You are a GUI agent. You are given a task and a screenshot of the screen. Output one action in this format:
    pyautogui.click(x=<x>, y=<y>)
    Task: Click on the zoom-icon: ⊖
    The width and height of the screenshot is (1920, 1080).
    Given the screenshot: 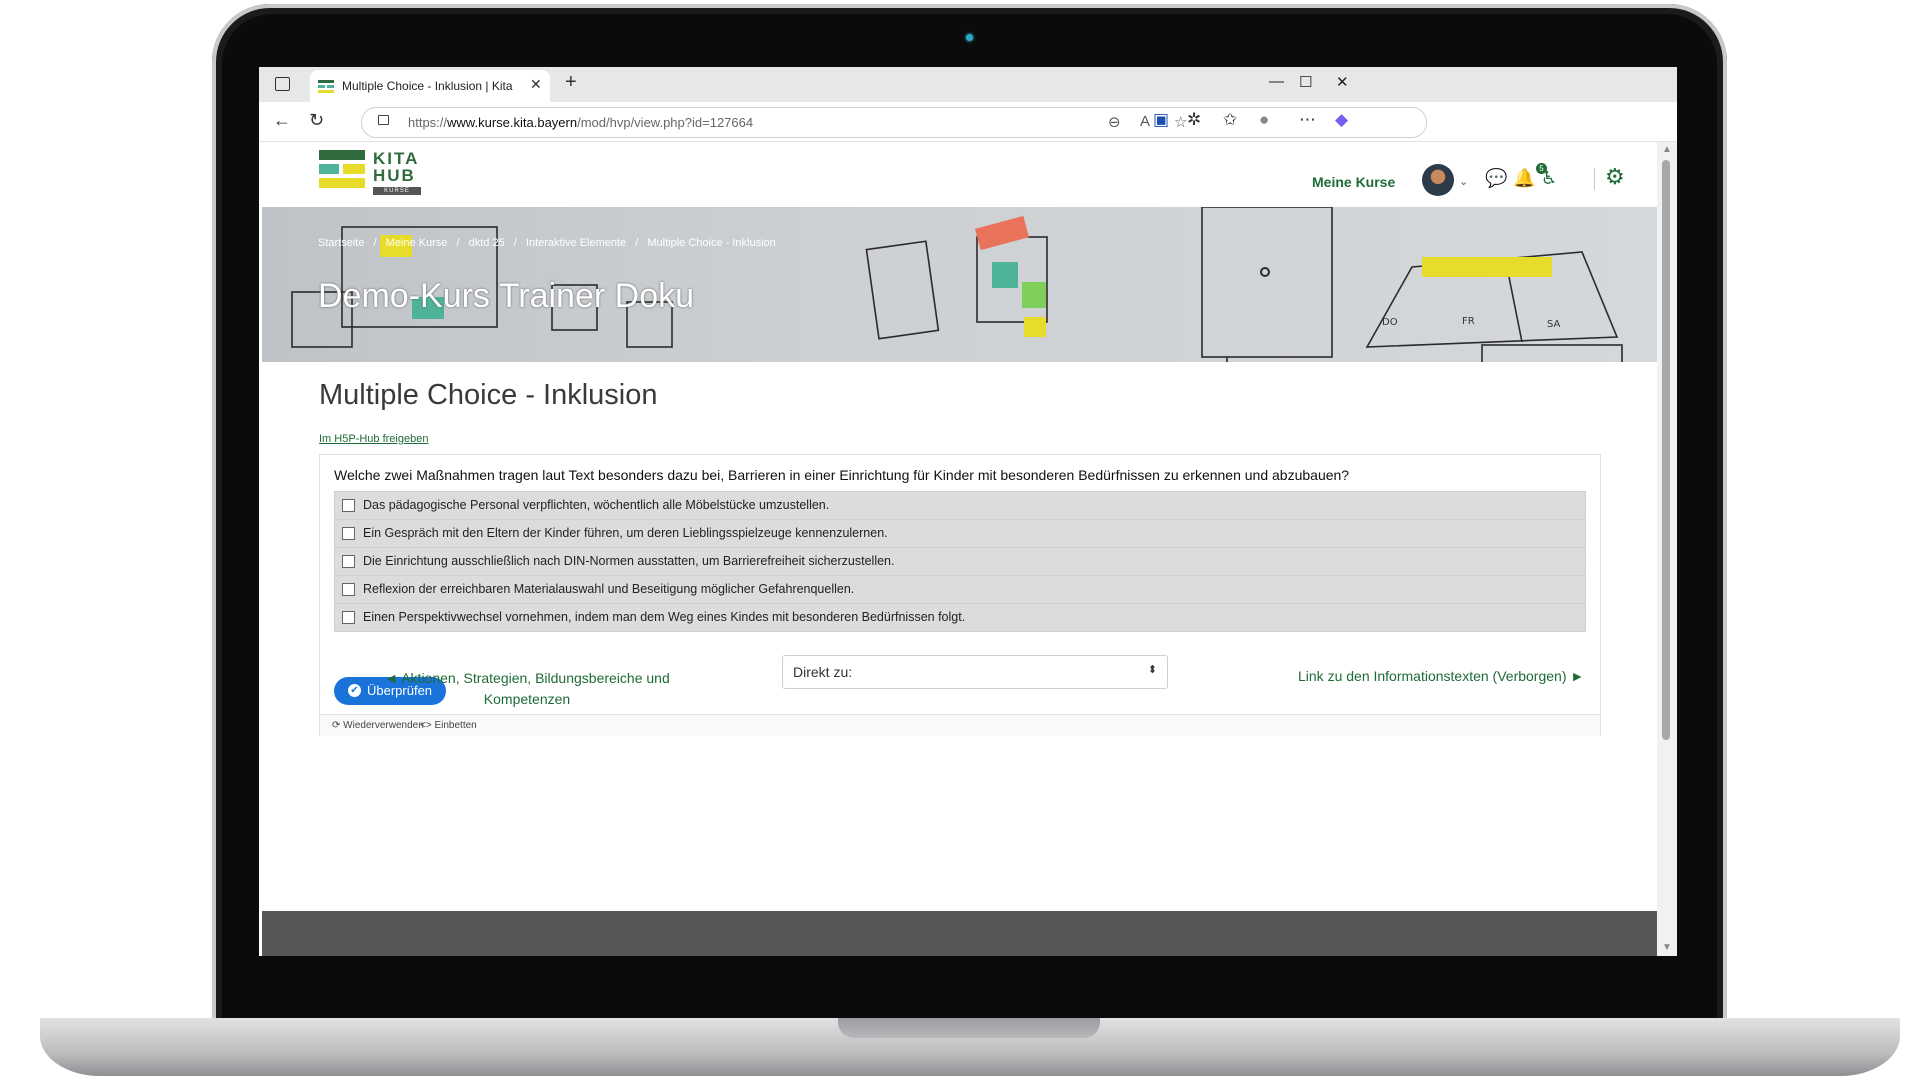 What is the action you would take?
    pyautogui.click(x=1114, y=122)
    